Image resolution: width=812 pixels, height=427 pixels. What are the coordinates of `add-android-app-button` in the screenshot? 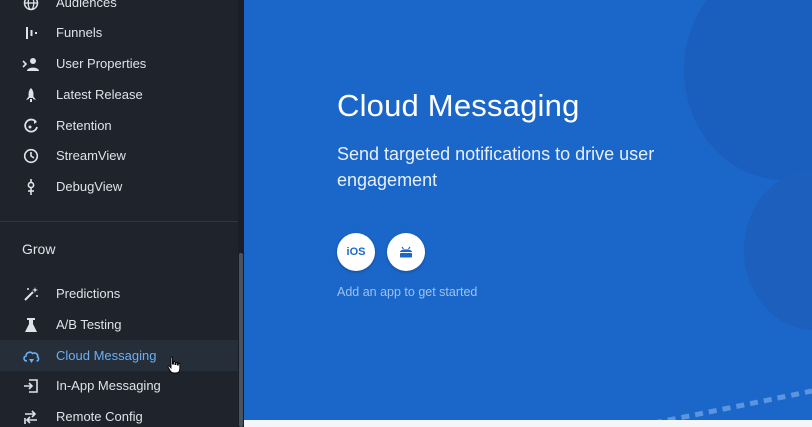 It's located at (406, 252).